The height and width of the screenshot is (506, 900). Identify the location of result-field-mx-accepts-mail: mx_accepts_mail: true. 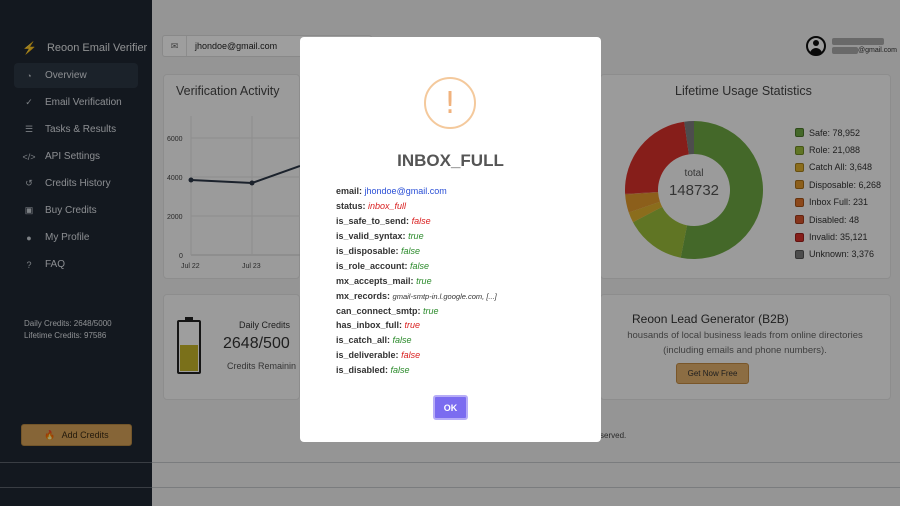
(384, 280).